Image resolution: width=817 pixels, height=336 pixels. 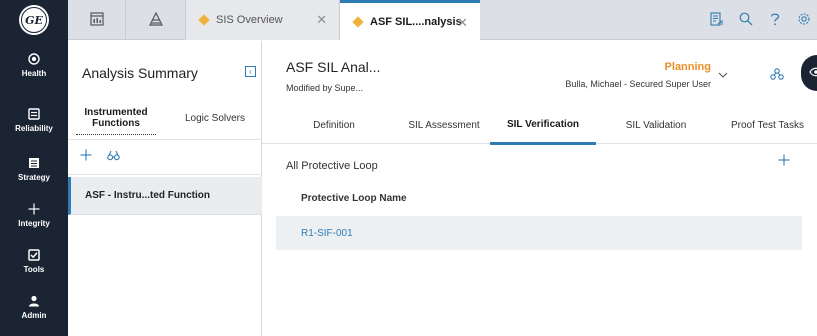 I want to click on dashboard-button, so click(x=97, y=20).